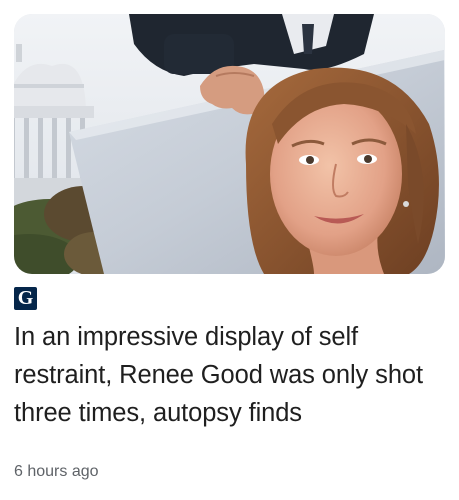  I want to click on source-logo: G, so click(25, 298).